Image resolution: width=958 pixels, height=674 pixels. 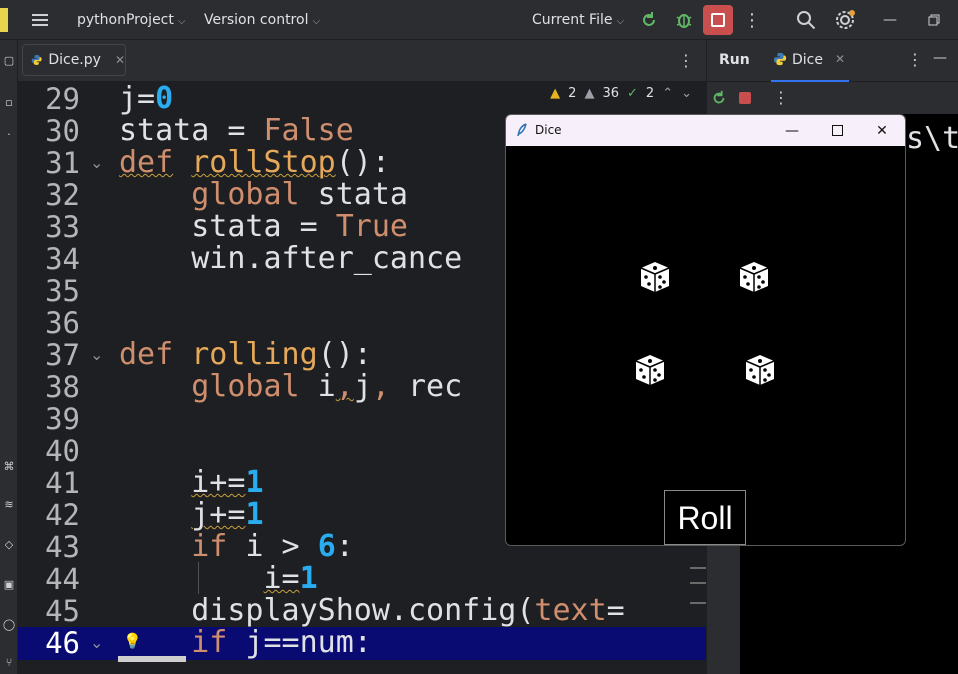 I want to click on line-number: 36, so click(x=62, y=323).